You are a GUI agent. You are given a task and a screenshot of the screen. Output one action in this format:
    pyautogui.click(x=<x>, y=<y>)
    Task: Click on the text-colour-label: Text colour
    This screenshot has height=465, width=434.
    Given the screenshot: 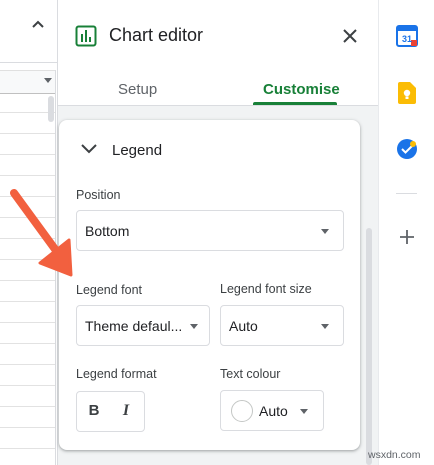 What is the action you would take?
    pyautogui.click(x=250, y=374)
    